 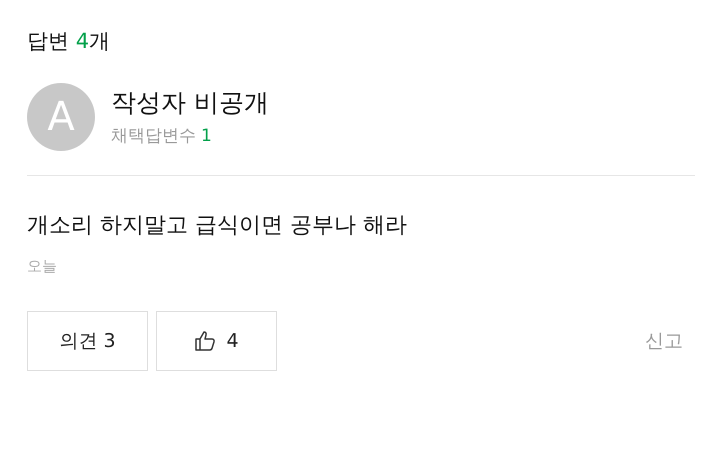 What do you see at coordinates (206, 136) in the screenshot?
I see `adopted-answers-count: 1` at bounding box center [206, 136].